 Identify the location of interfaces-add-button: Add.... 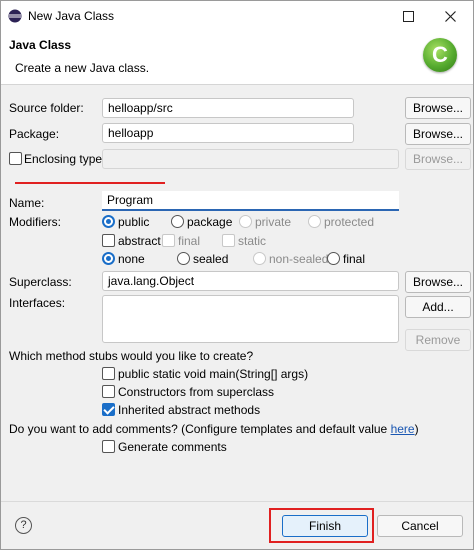
(438, 307).